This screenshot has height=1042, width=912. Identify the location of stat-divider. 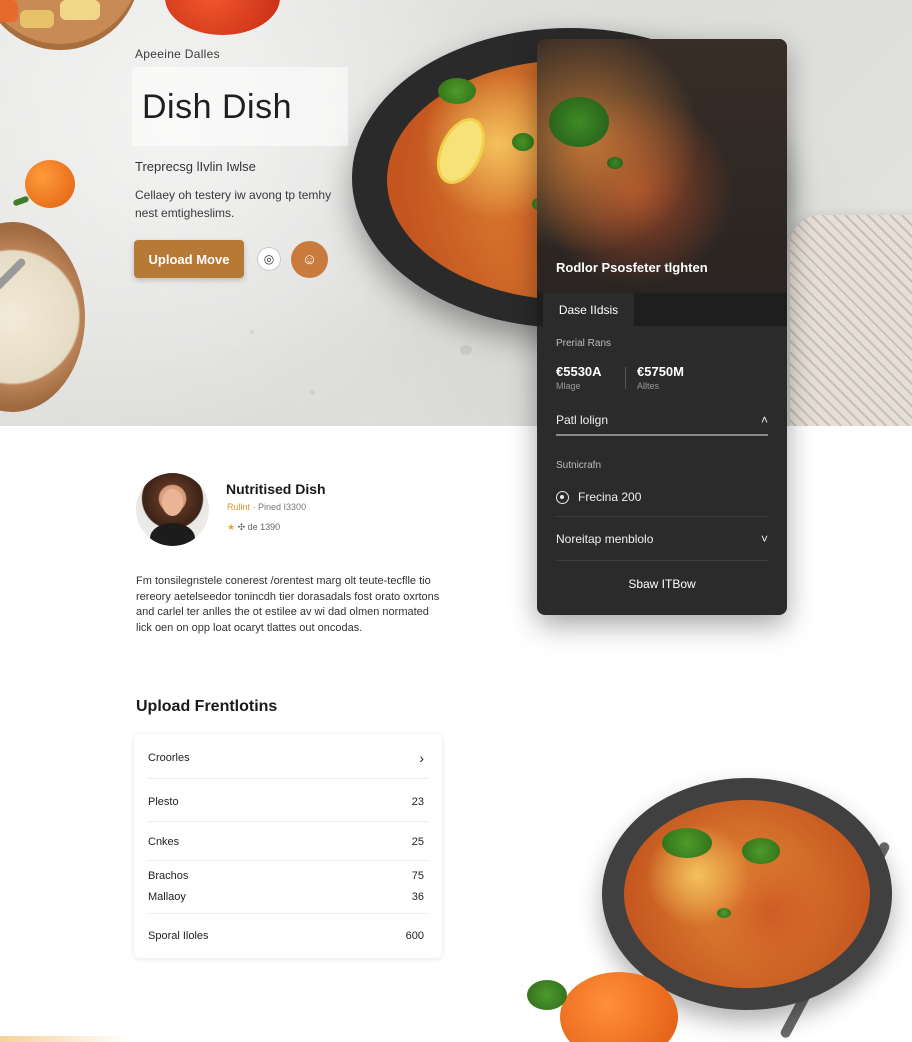
(625, 378).